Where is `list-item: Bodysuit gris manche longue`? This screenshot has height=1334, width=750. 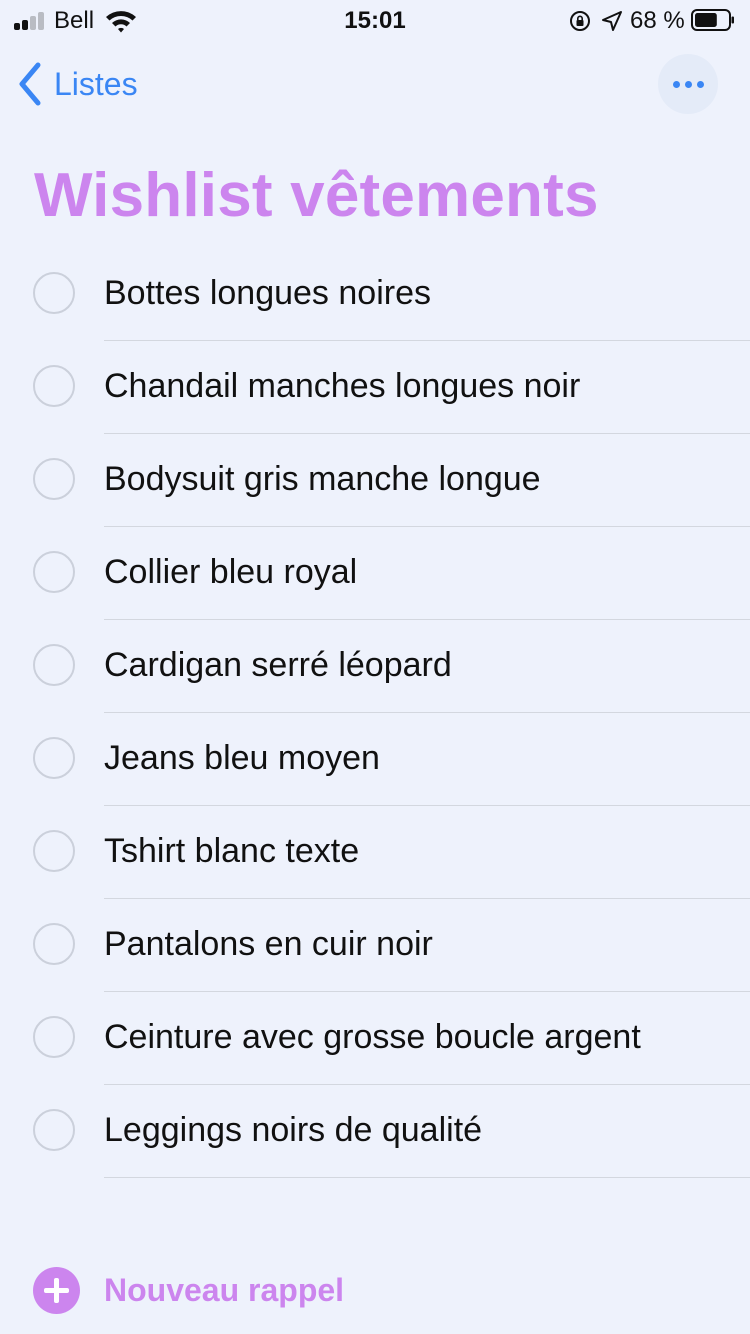 list-item: Bodysuit gris manche longue is located at coordinates (375, 480).